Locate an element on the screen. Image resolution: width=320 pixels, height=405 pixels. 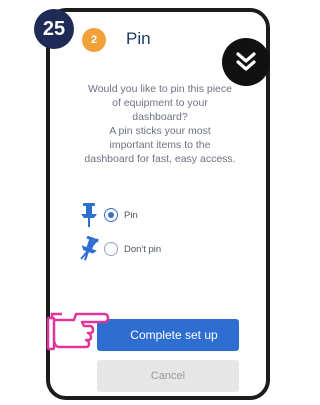
question-line: of equipment to your is located at coordinates (160, 103).